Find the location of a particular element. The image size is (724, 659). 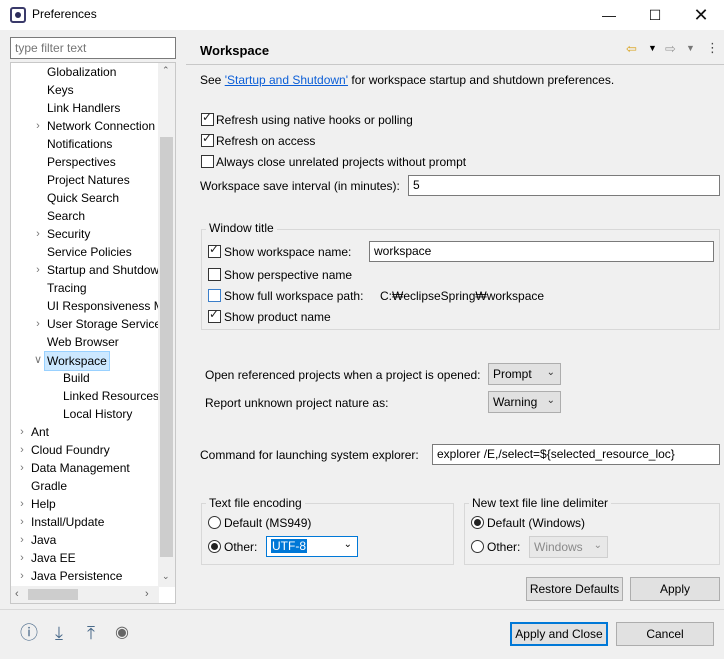

delimiter-select: Windows ⌄ is located at coordinates (568, 547).